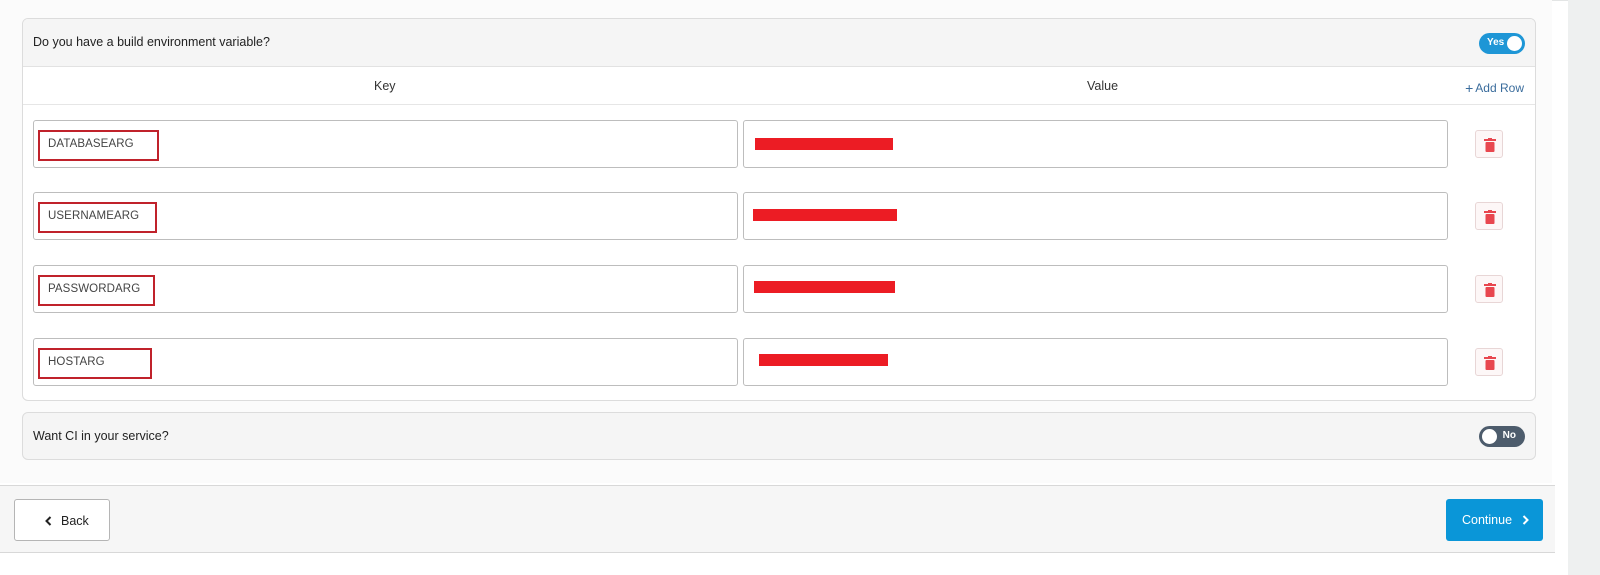  I want to click on env-row: USERNAMEARG, so click(780, 216).